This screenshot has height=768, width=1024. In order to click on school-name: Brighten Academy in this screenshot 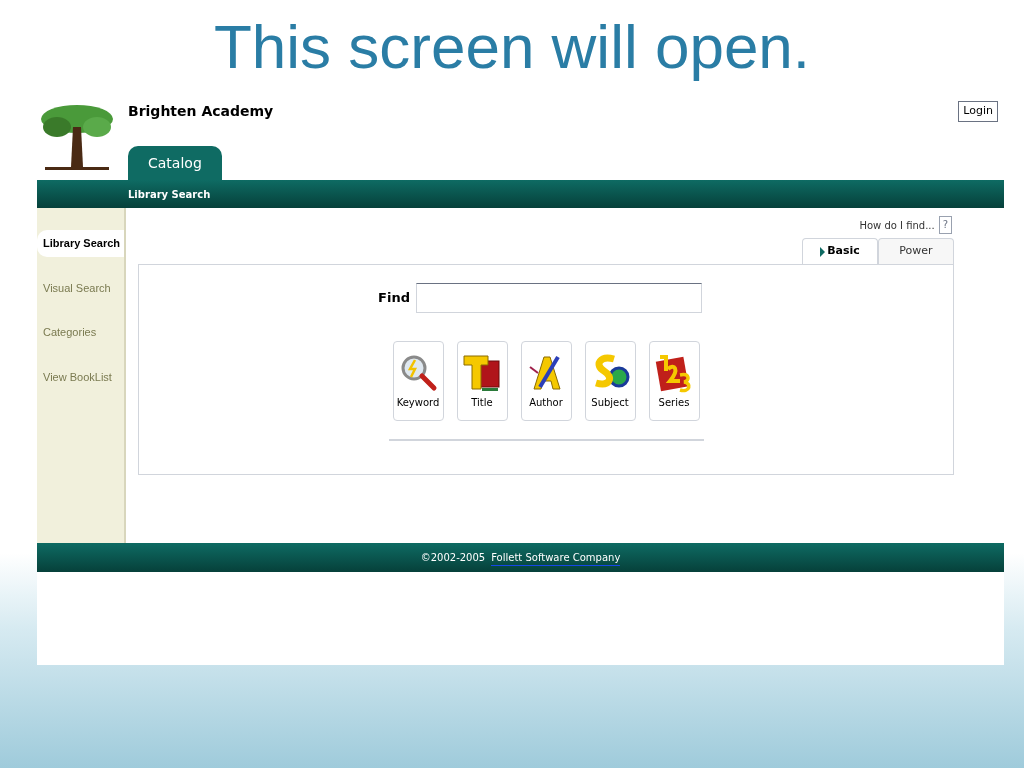, I will do `click(201, 111)`.